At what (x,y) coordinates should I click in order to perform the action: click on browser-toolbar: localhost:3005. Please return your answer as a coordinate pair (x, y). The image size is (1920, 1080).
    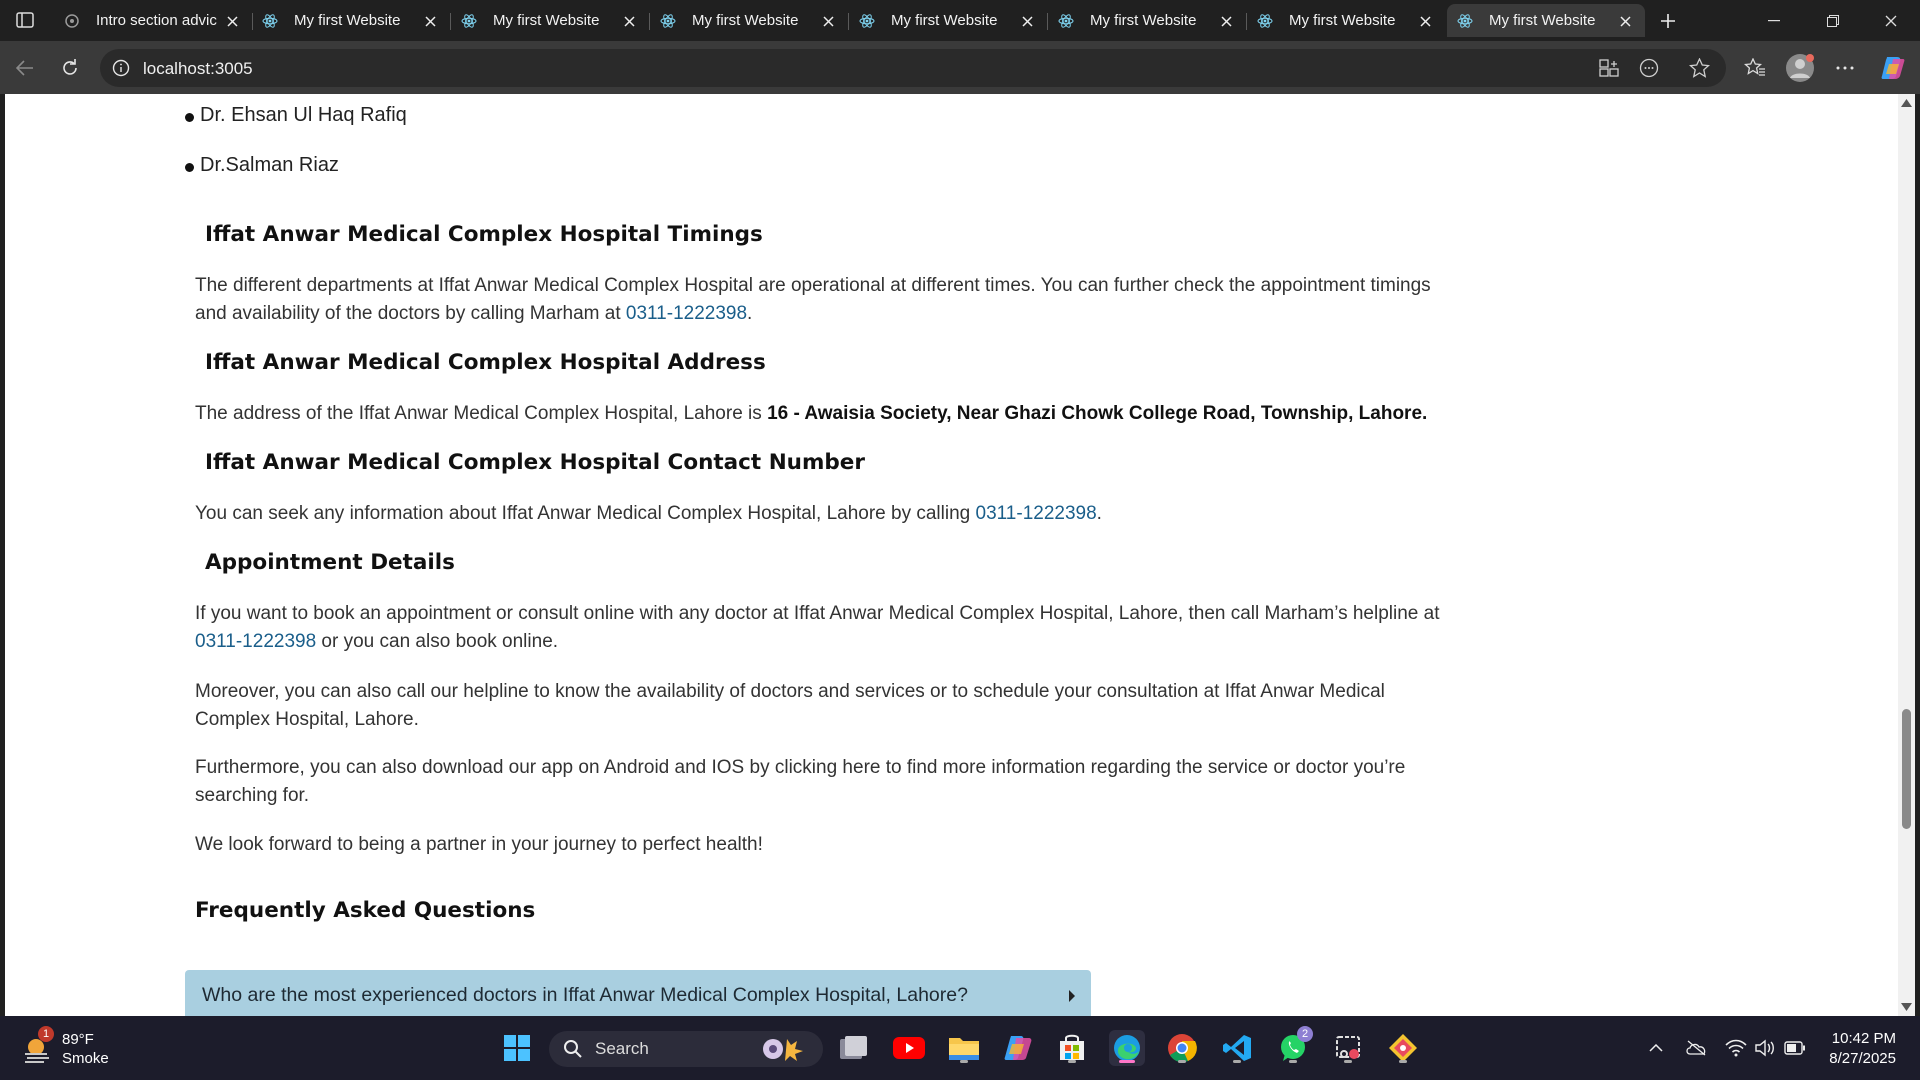
    Looking at the image, I should click on (960, 67).